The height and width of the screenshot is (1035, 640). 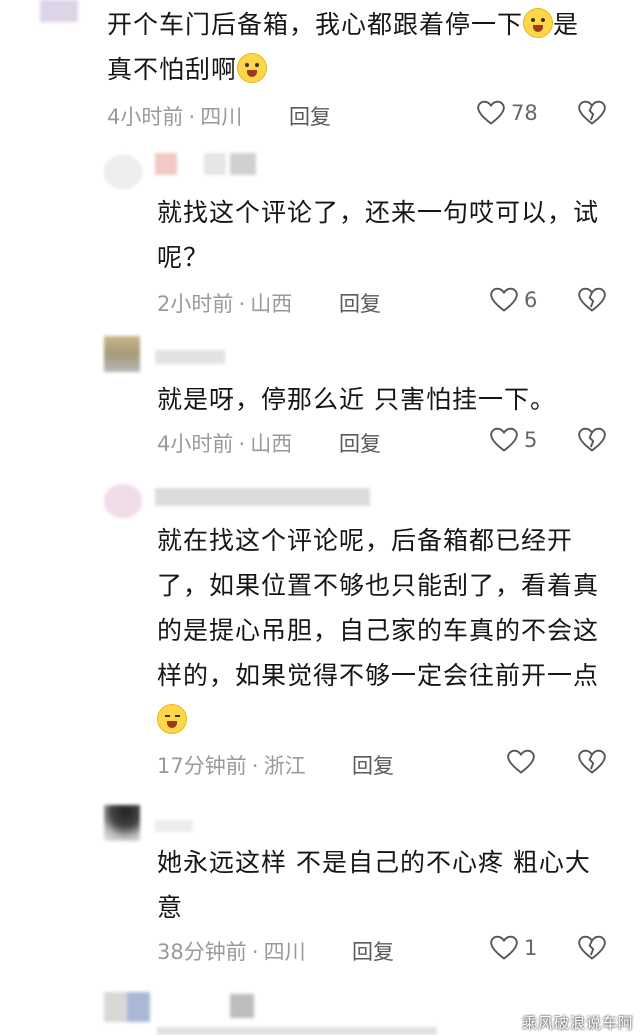 What do you see at coordinates (577, 1023) in the screenshot?
I see `watermark: 乘风破浪说车阿` at bounding box center [577, 1023].